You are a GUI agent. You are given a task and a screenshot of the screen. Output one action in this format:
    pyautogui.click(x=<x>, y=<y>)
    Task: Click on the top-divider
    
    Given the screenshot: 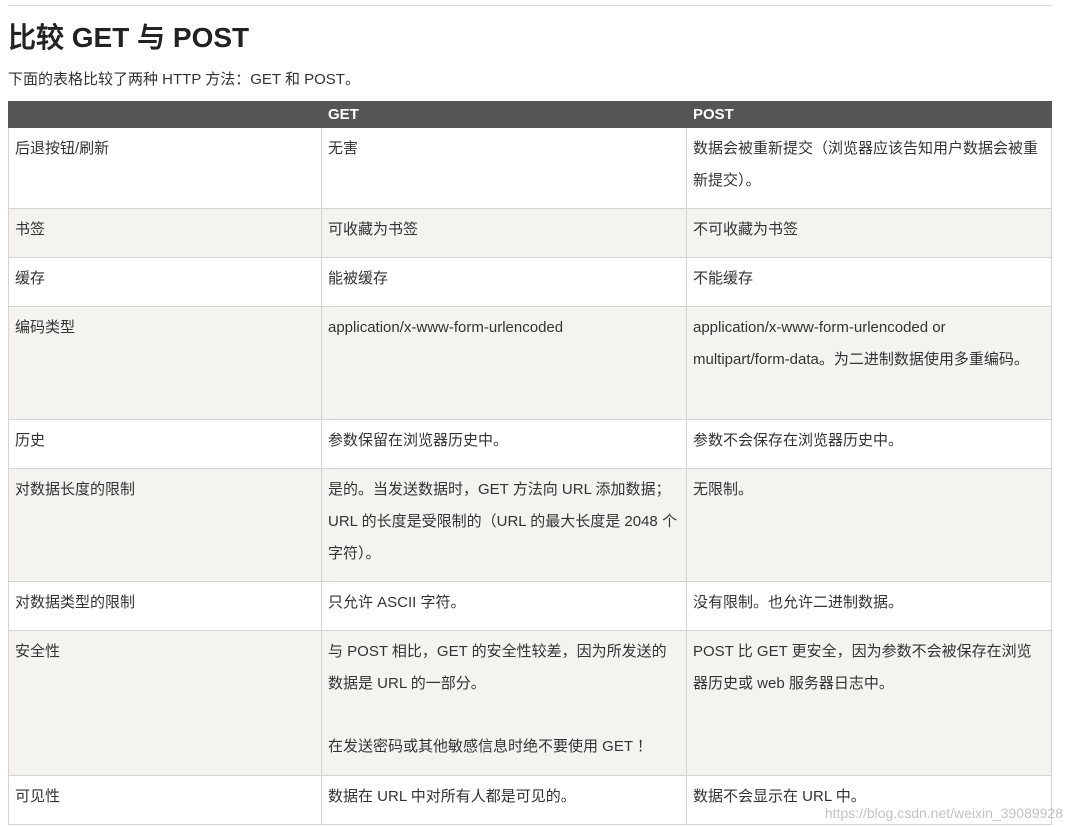 What is the action you would take?
    pyautogui.click(x=530, y=5)
    